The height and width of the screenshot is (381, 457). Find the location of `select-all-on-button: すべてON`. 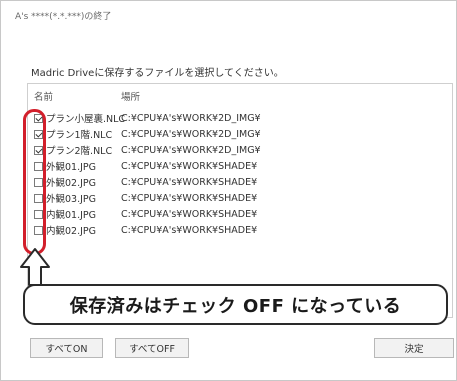

select-all-on-button: すべてON is located at coordinates (66, 348).